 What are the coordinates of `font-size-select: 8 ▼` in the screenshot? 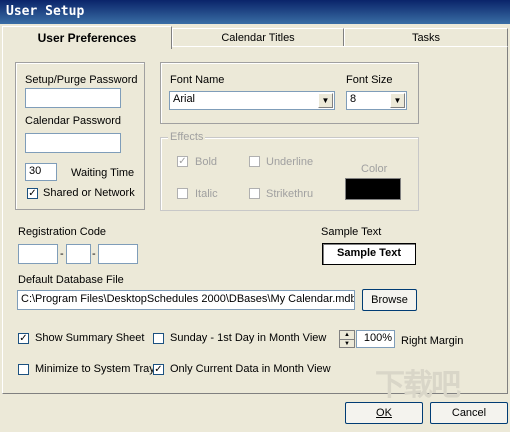 It's located at (376, 100).